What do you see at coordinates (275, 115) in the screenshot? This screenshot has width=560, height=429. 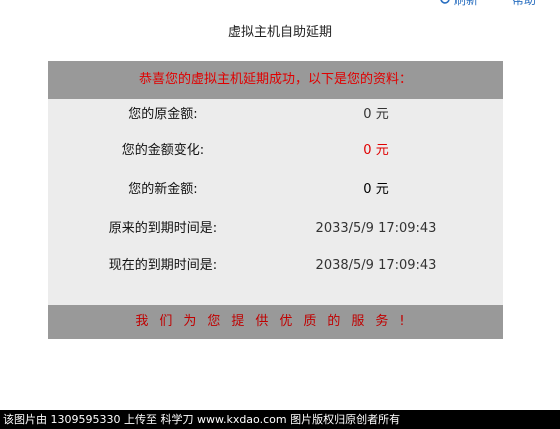 I see `row-original-amount: 您的原金额: 0 元` at bounding box center [275, 115].